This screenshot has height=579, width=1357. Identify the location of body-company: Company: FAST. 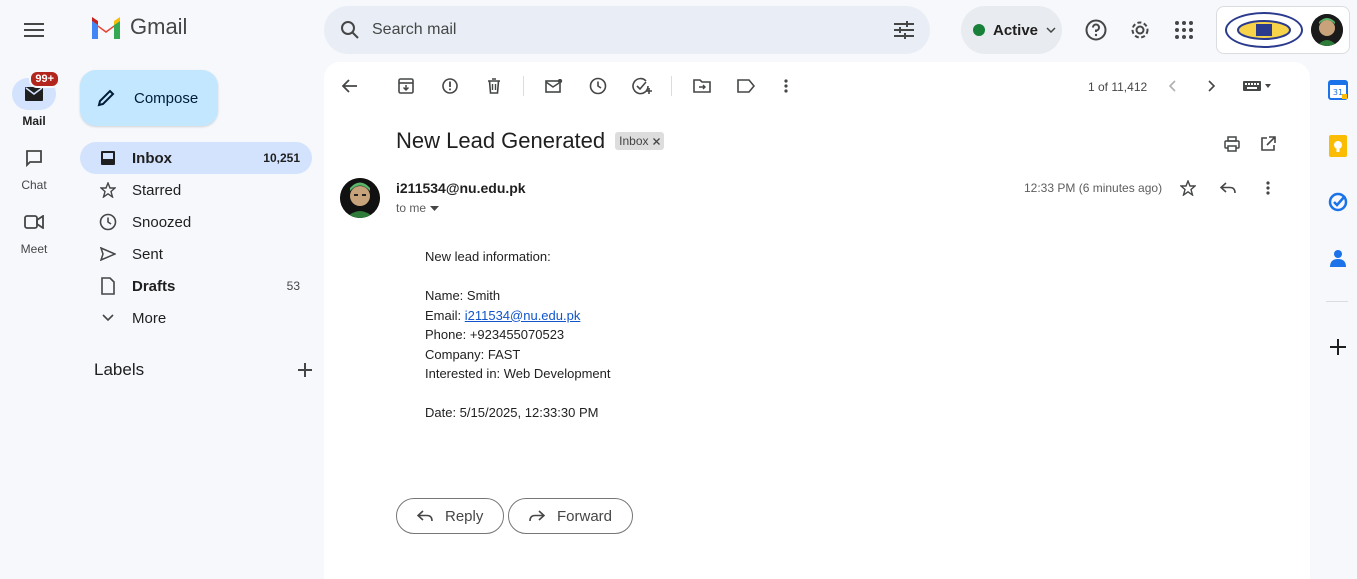
(473, 354).